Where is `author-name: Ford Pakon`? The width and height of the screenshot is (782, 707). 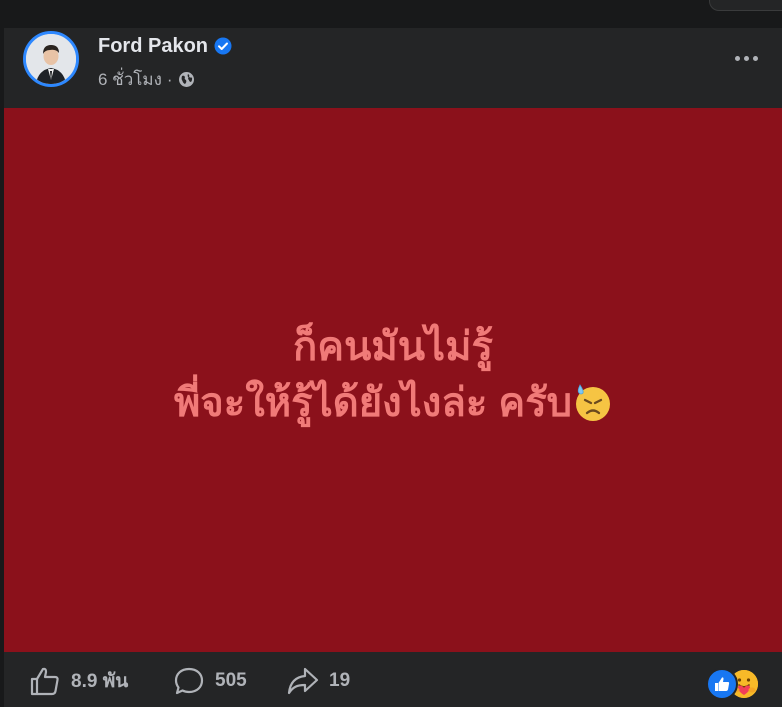
author-name: Ford Pakon is located at coordinates (153, 46).